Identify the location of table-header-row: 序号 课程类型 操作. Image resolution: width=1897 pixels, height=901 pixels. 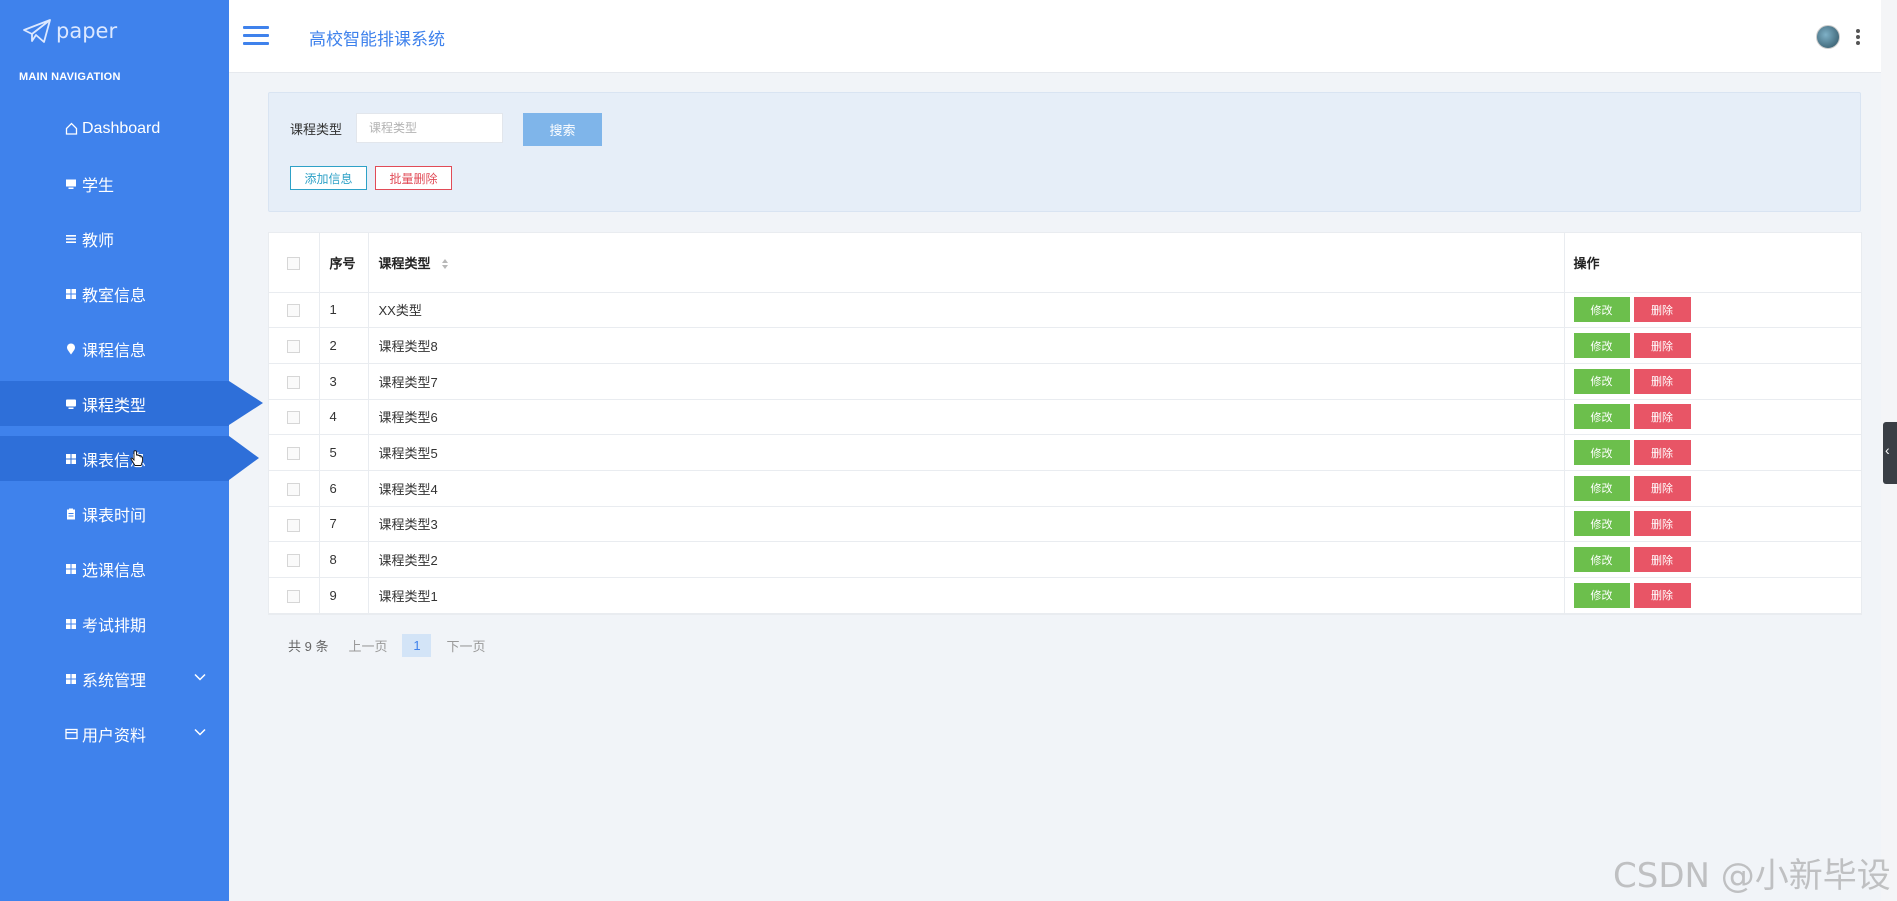
(1065, 263).